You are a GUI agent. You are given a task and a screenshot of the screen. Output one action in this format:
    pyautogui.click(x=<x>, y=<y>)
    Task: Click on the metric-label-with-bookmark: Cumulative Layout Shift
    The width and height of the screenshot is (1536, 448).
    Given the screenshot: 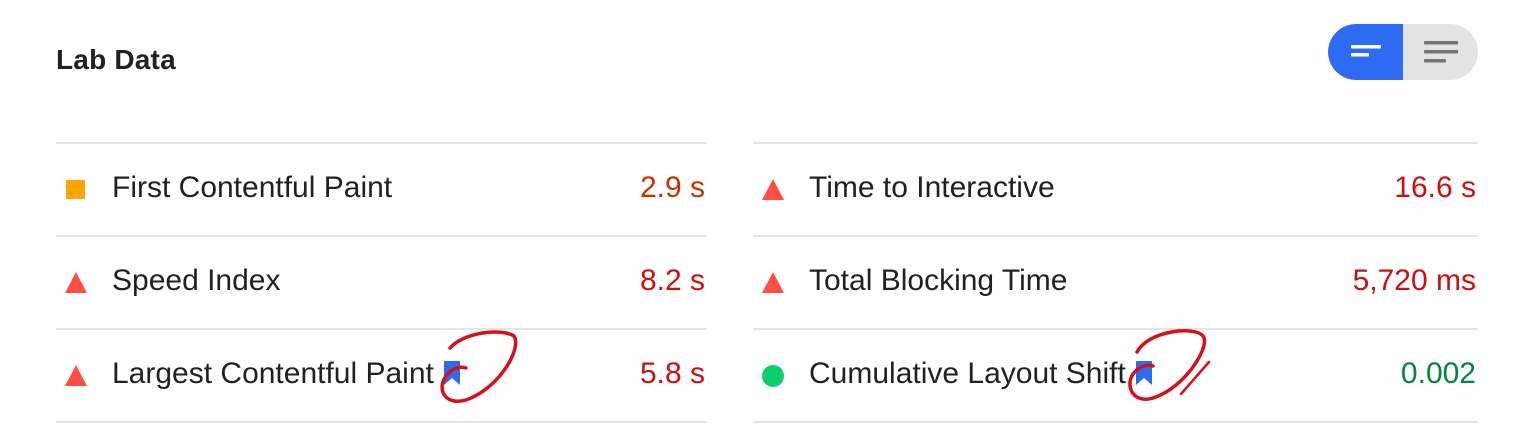 What is the action you would take?
    pyautogui.click(x=981, y=374)
    